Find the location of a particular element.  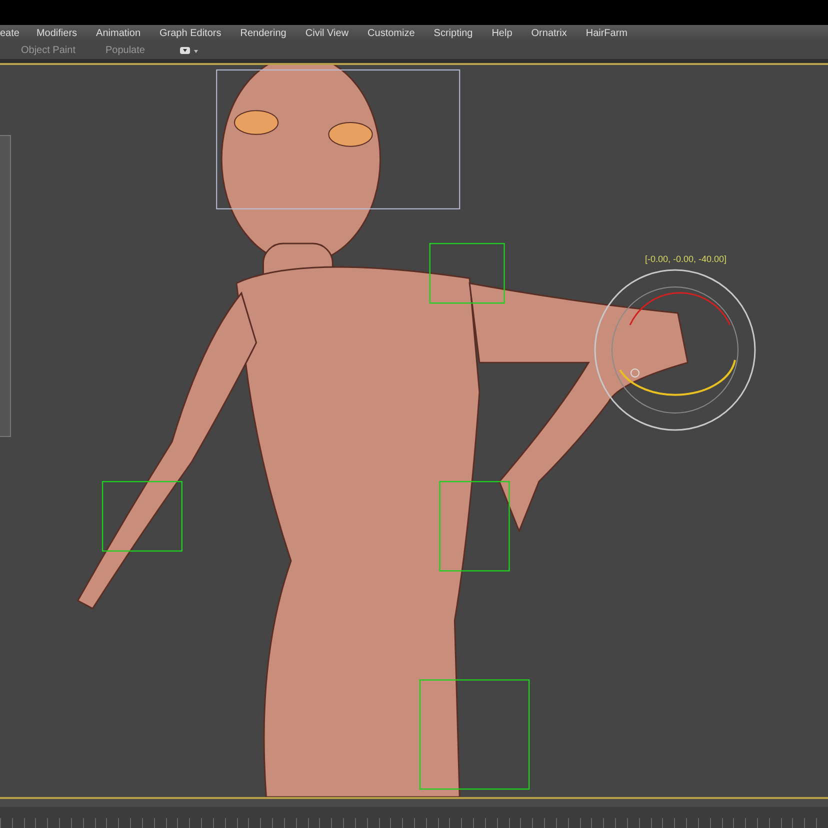

menu-item: Animation is located at coordinates (123, 33).